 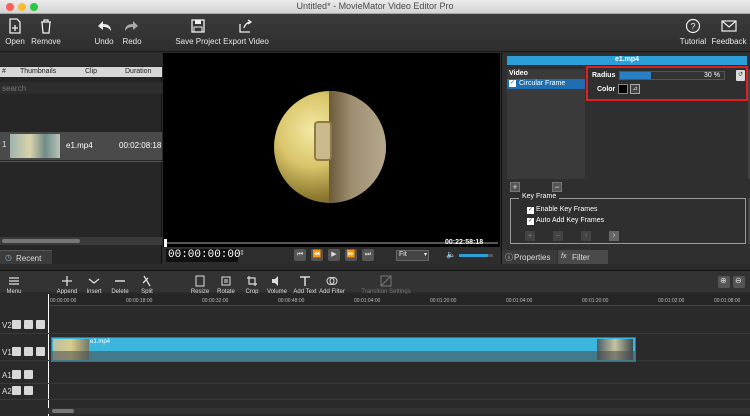 What do you see at coordinates (200, 285) in the screenshot?
I see `tool-resize: Resize` at bounding box center [200, 285].